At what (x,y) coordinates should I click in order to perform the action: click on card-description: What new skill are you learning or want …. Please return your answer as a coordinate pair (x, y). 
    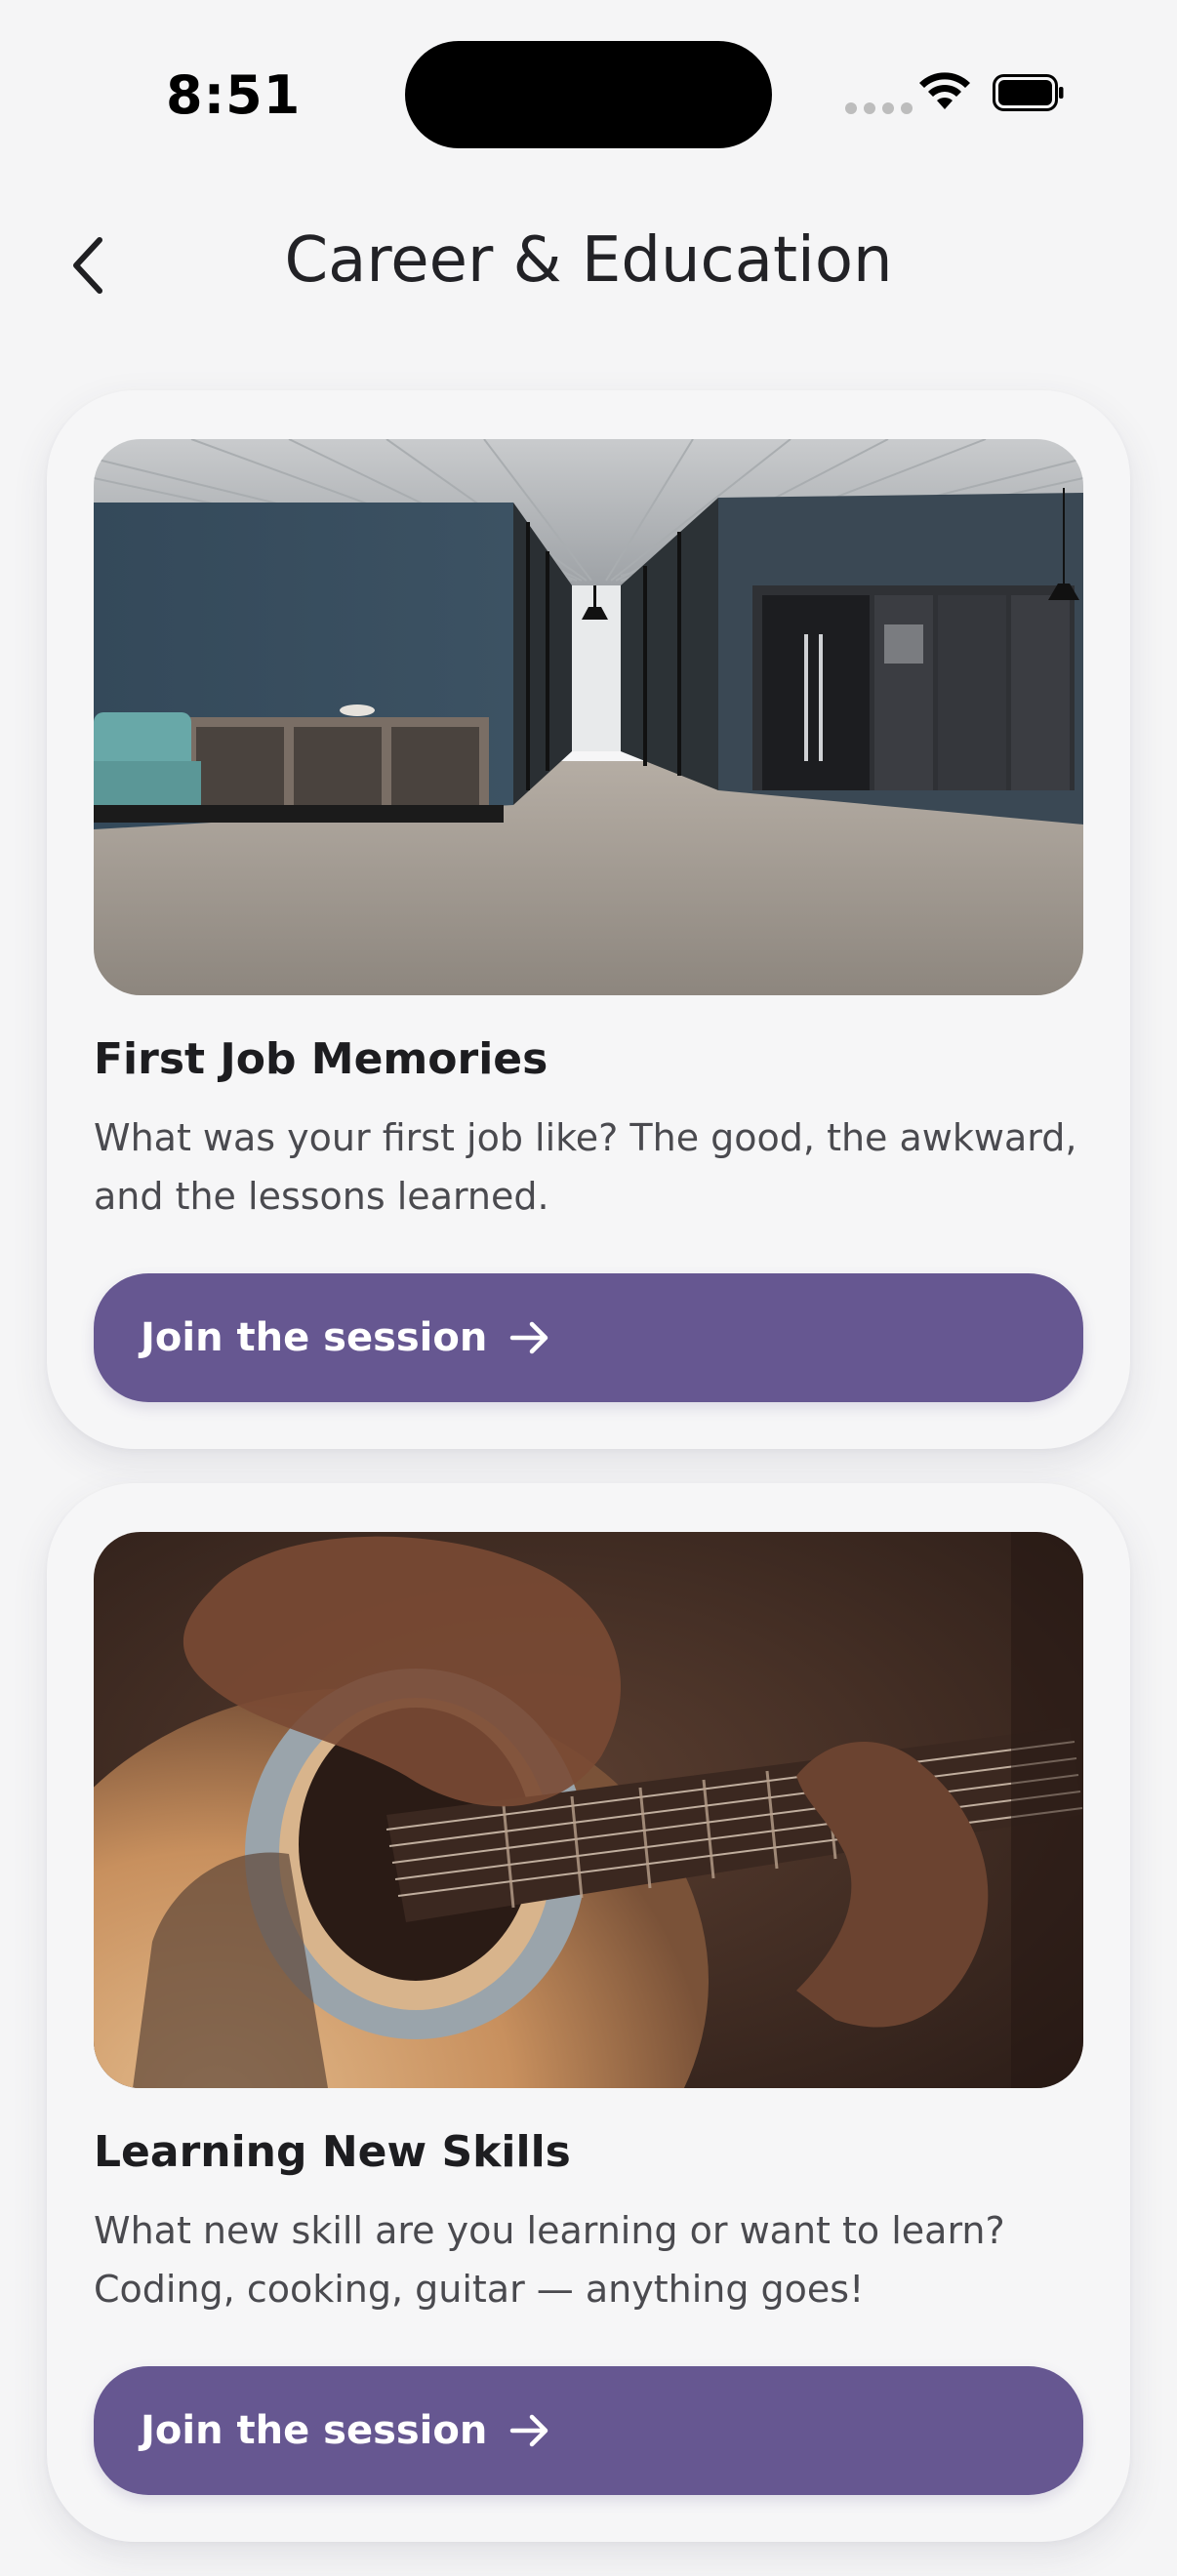
    Looking at the image, I should click on (550, 2260).